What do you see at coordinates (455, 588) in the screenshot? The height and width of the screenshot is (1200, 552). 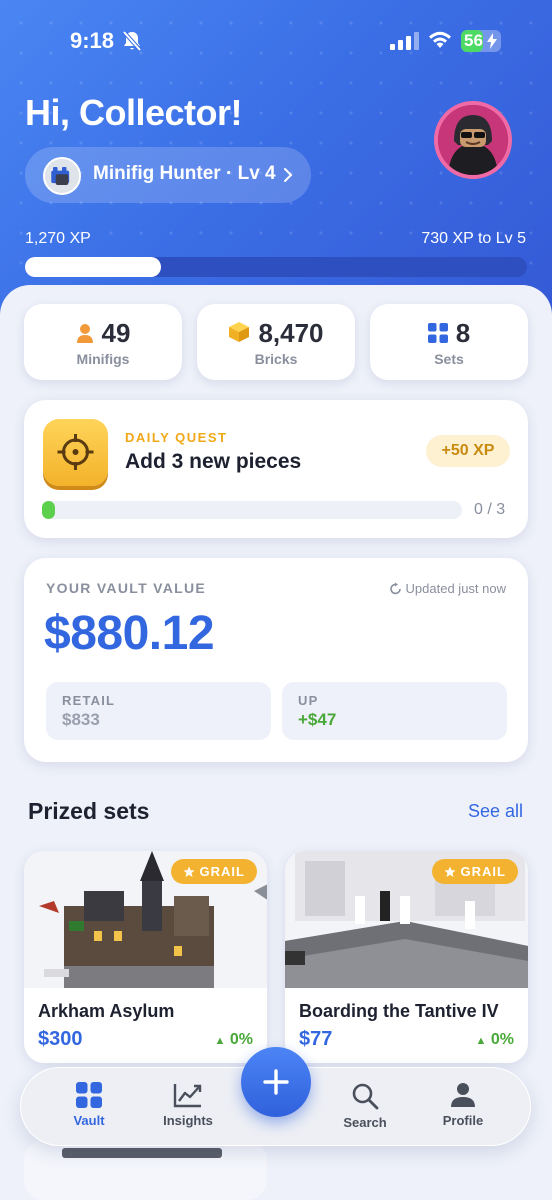 I see `vault-updated-text: Updated just now` at bounding box center [455, 588].